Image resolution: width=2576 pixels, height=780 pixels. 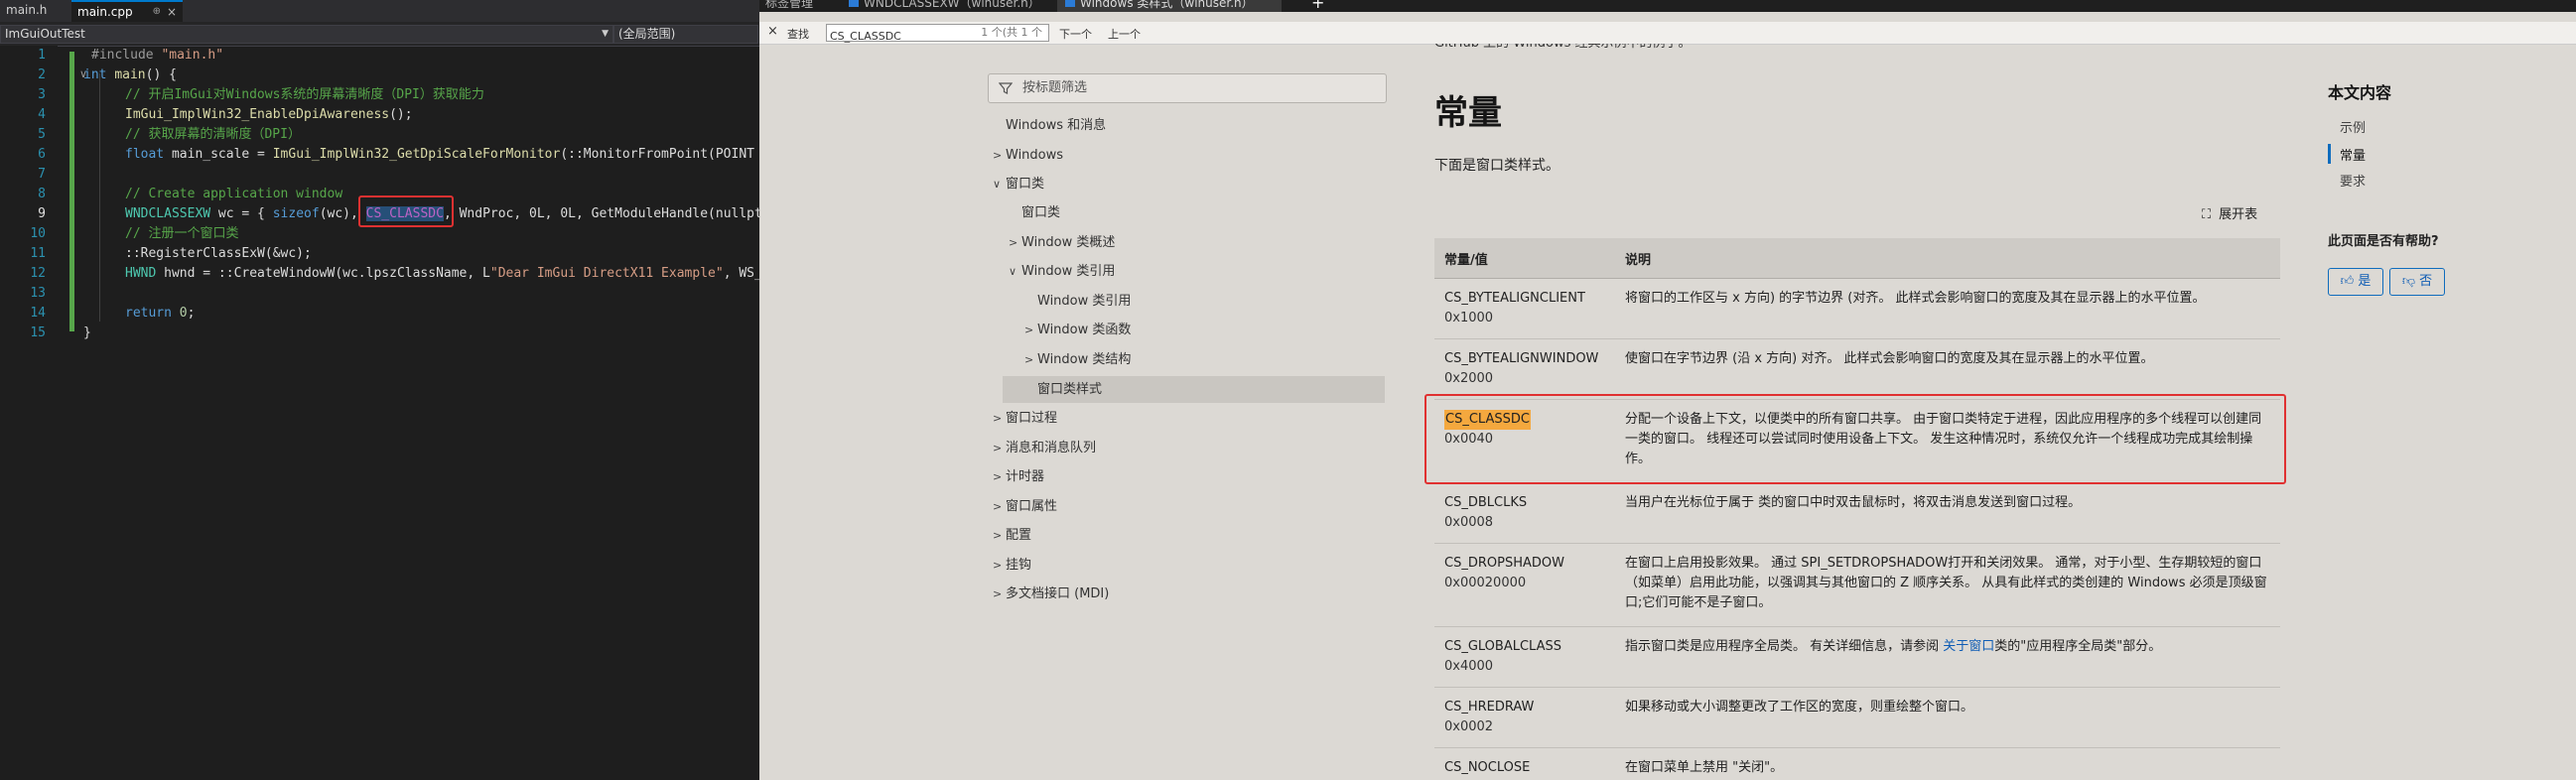 I want to click on constant-value: 0x2000, so click(x=1469, y=378).